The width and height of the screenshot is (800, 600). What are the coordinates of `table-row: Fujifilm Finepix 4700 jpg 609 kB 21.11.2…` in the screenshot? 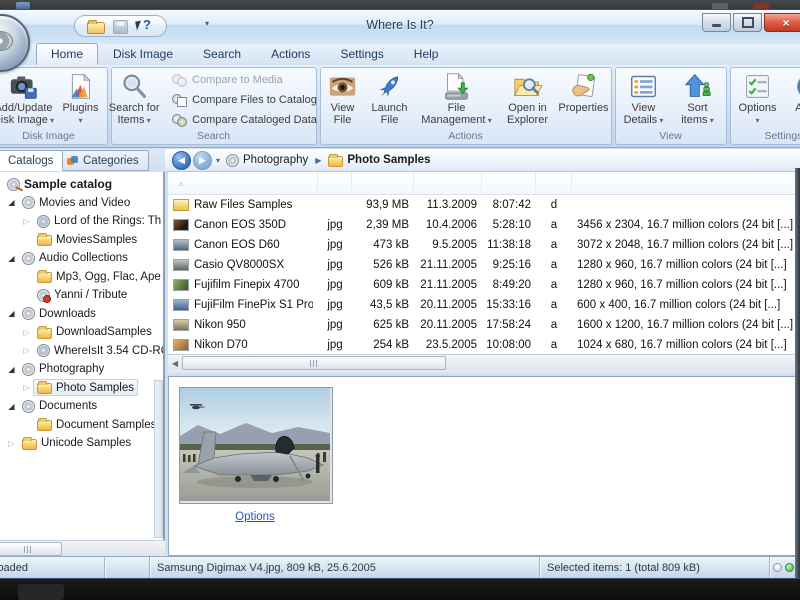 It's located at (484, 285).